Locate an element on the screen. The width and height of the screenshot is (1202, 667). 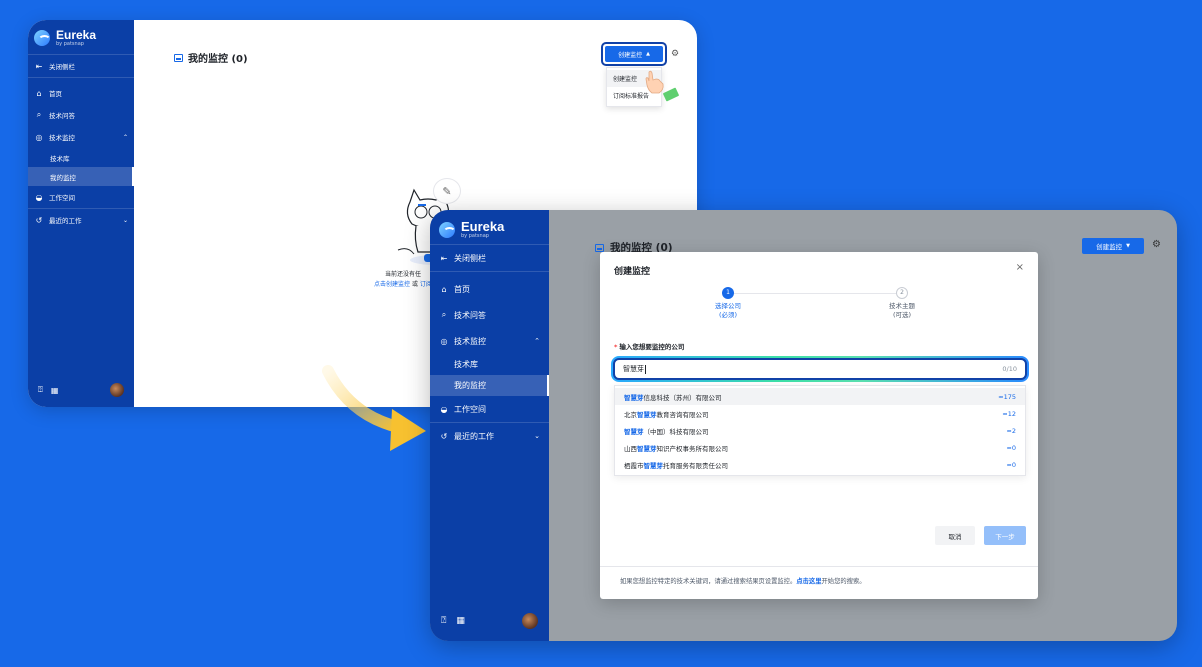
field-label-text: 输入您想要监控的公司 is located at coordinates (652, 347).